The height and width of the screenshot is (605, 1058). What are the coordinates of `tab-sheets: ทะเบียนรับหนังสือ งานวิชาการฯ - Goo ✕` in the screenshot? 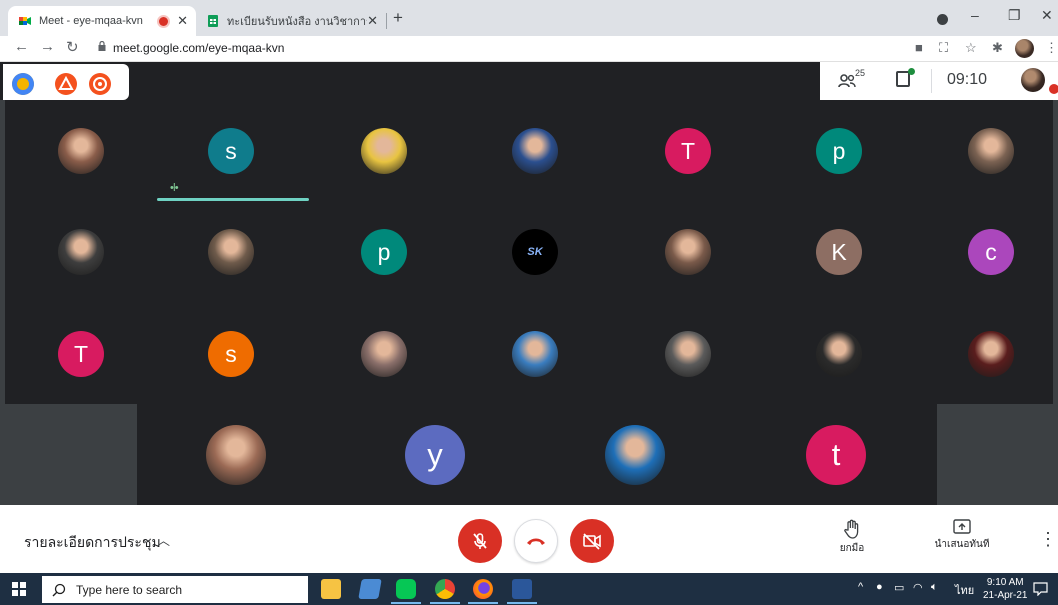 It's located at (291, 21).